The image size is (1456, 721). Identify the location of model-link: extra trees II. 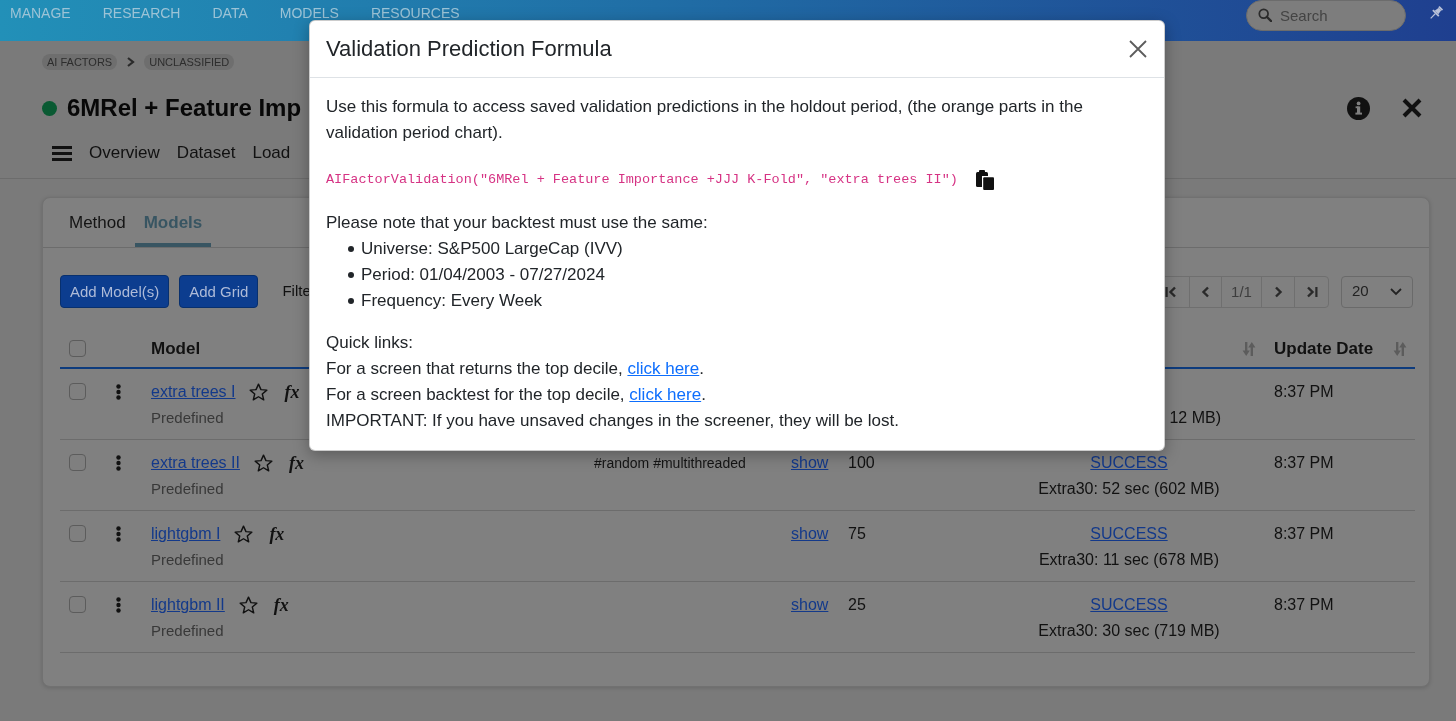
(195, 463).